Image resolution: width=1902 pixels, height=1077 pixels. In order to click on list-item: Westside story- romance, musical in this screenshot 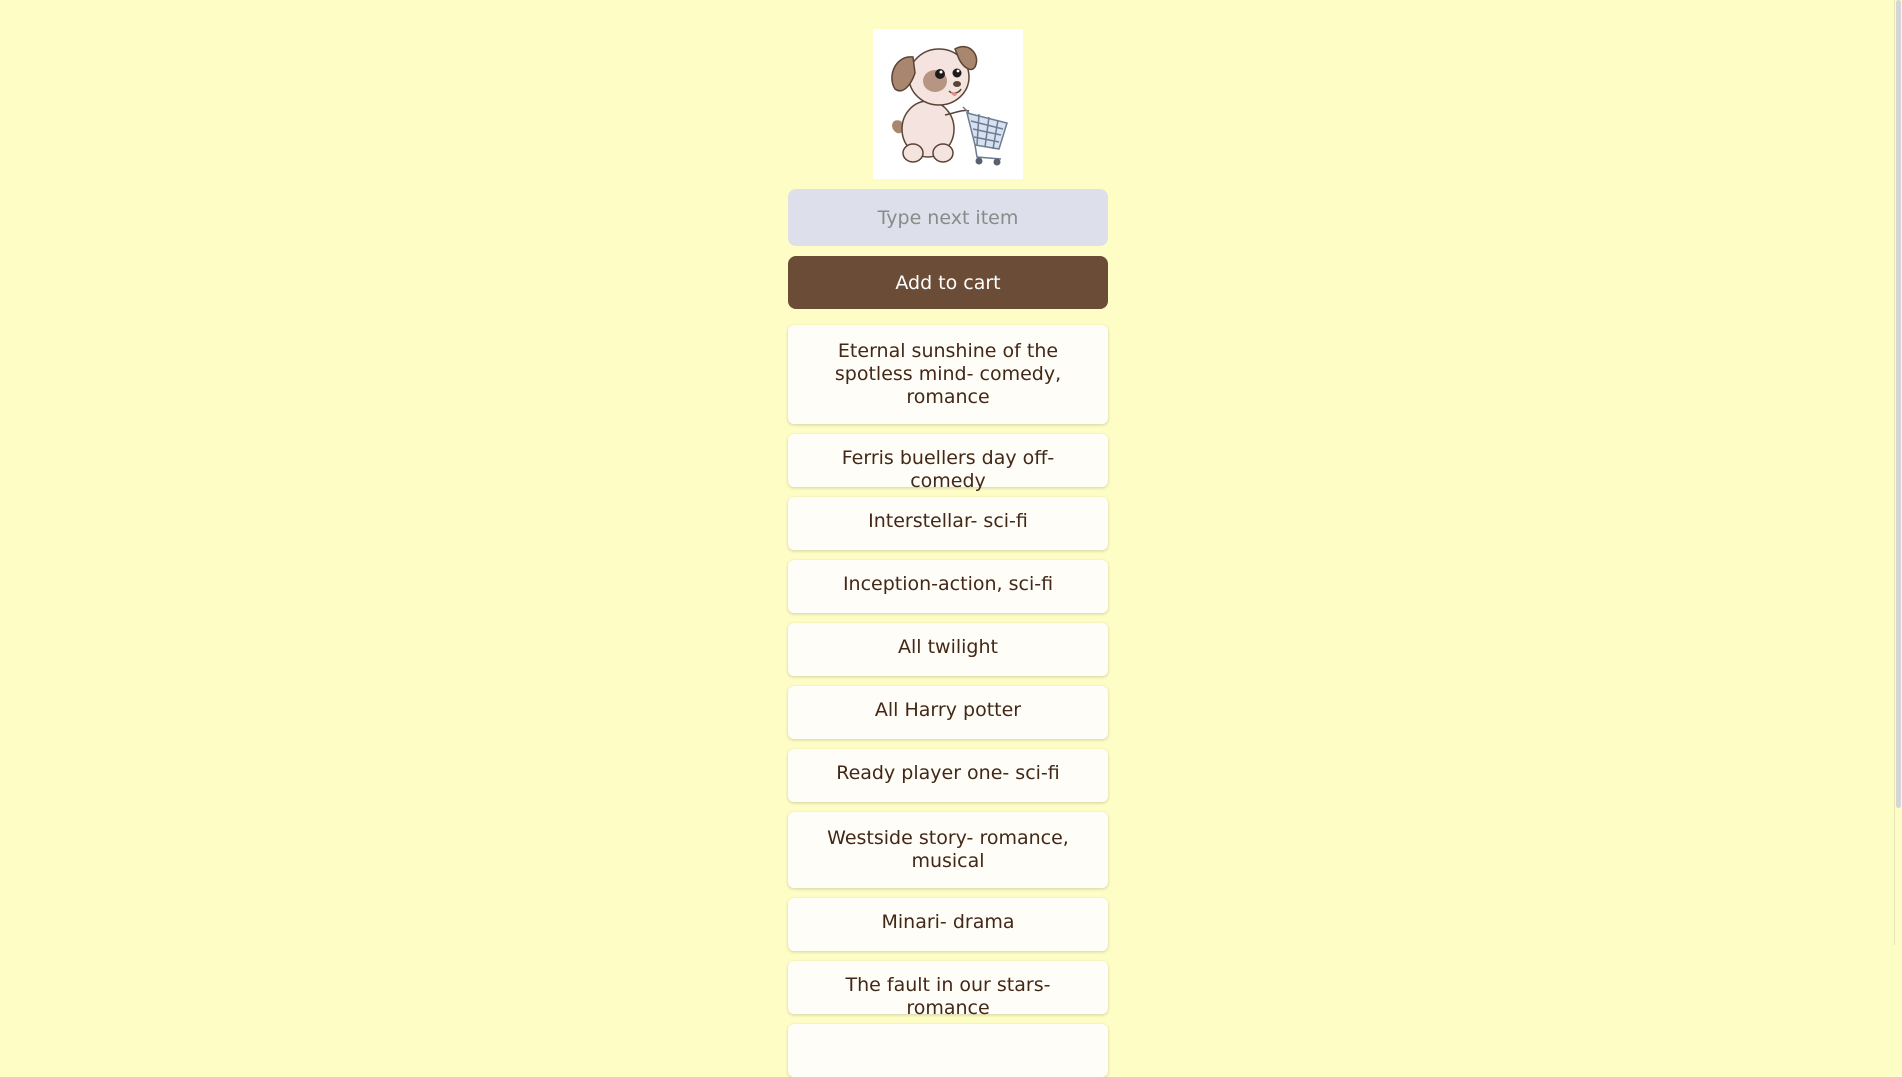, I will do `click(948, 850)`.